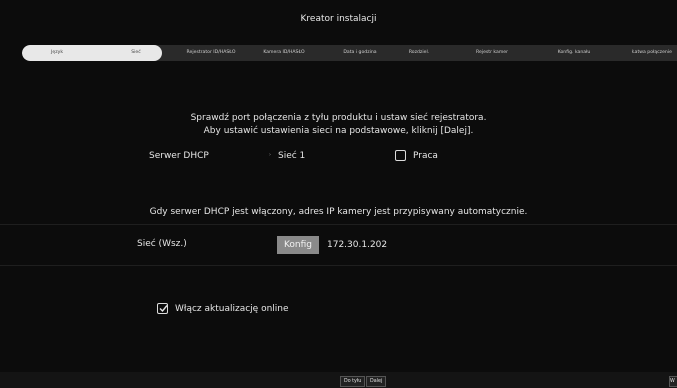 The image size is (677, 388). I want to click on ip-address-value: 172.30.1.202, so click(357, 245).